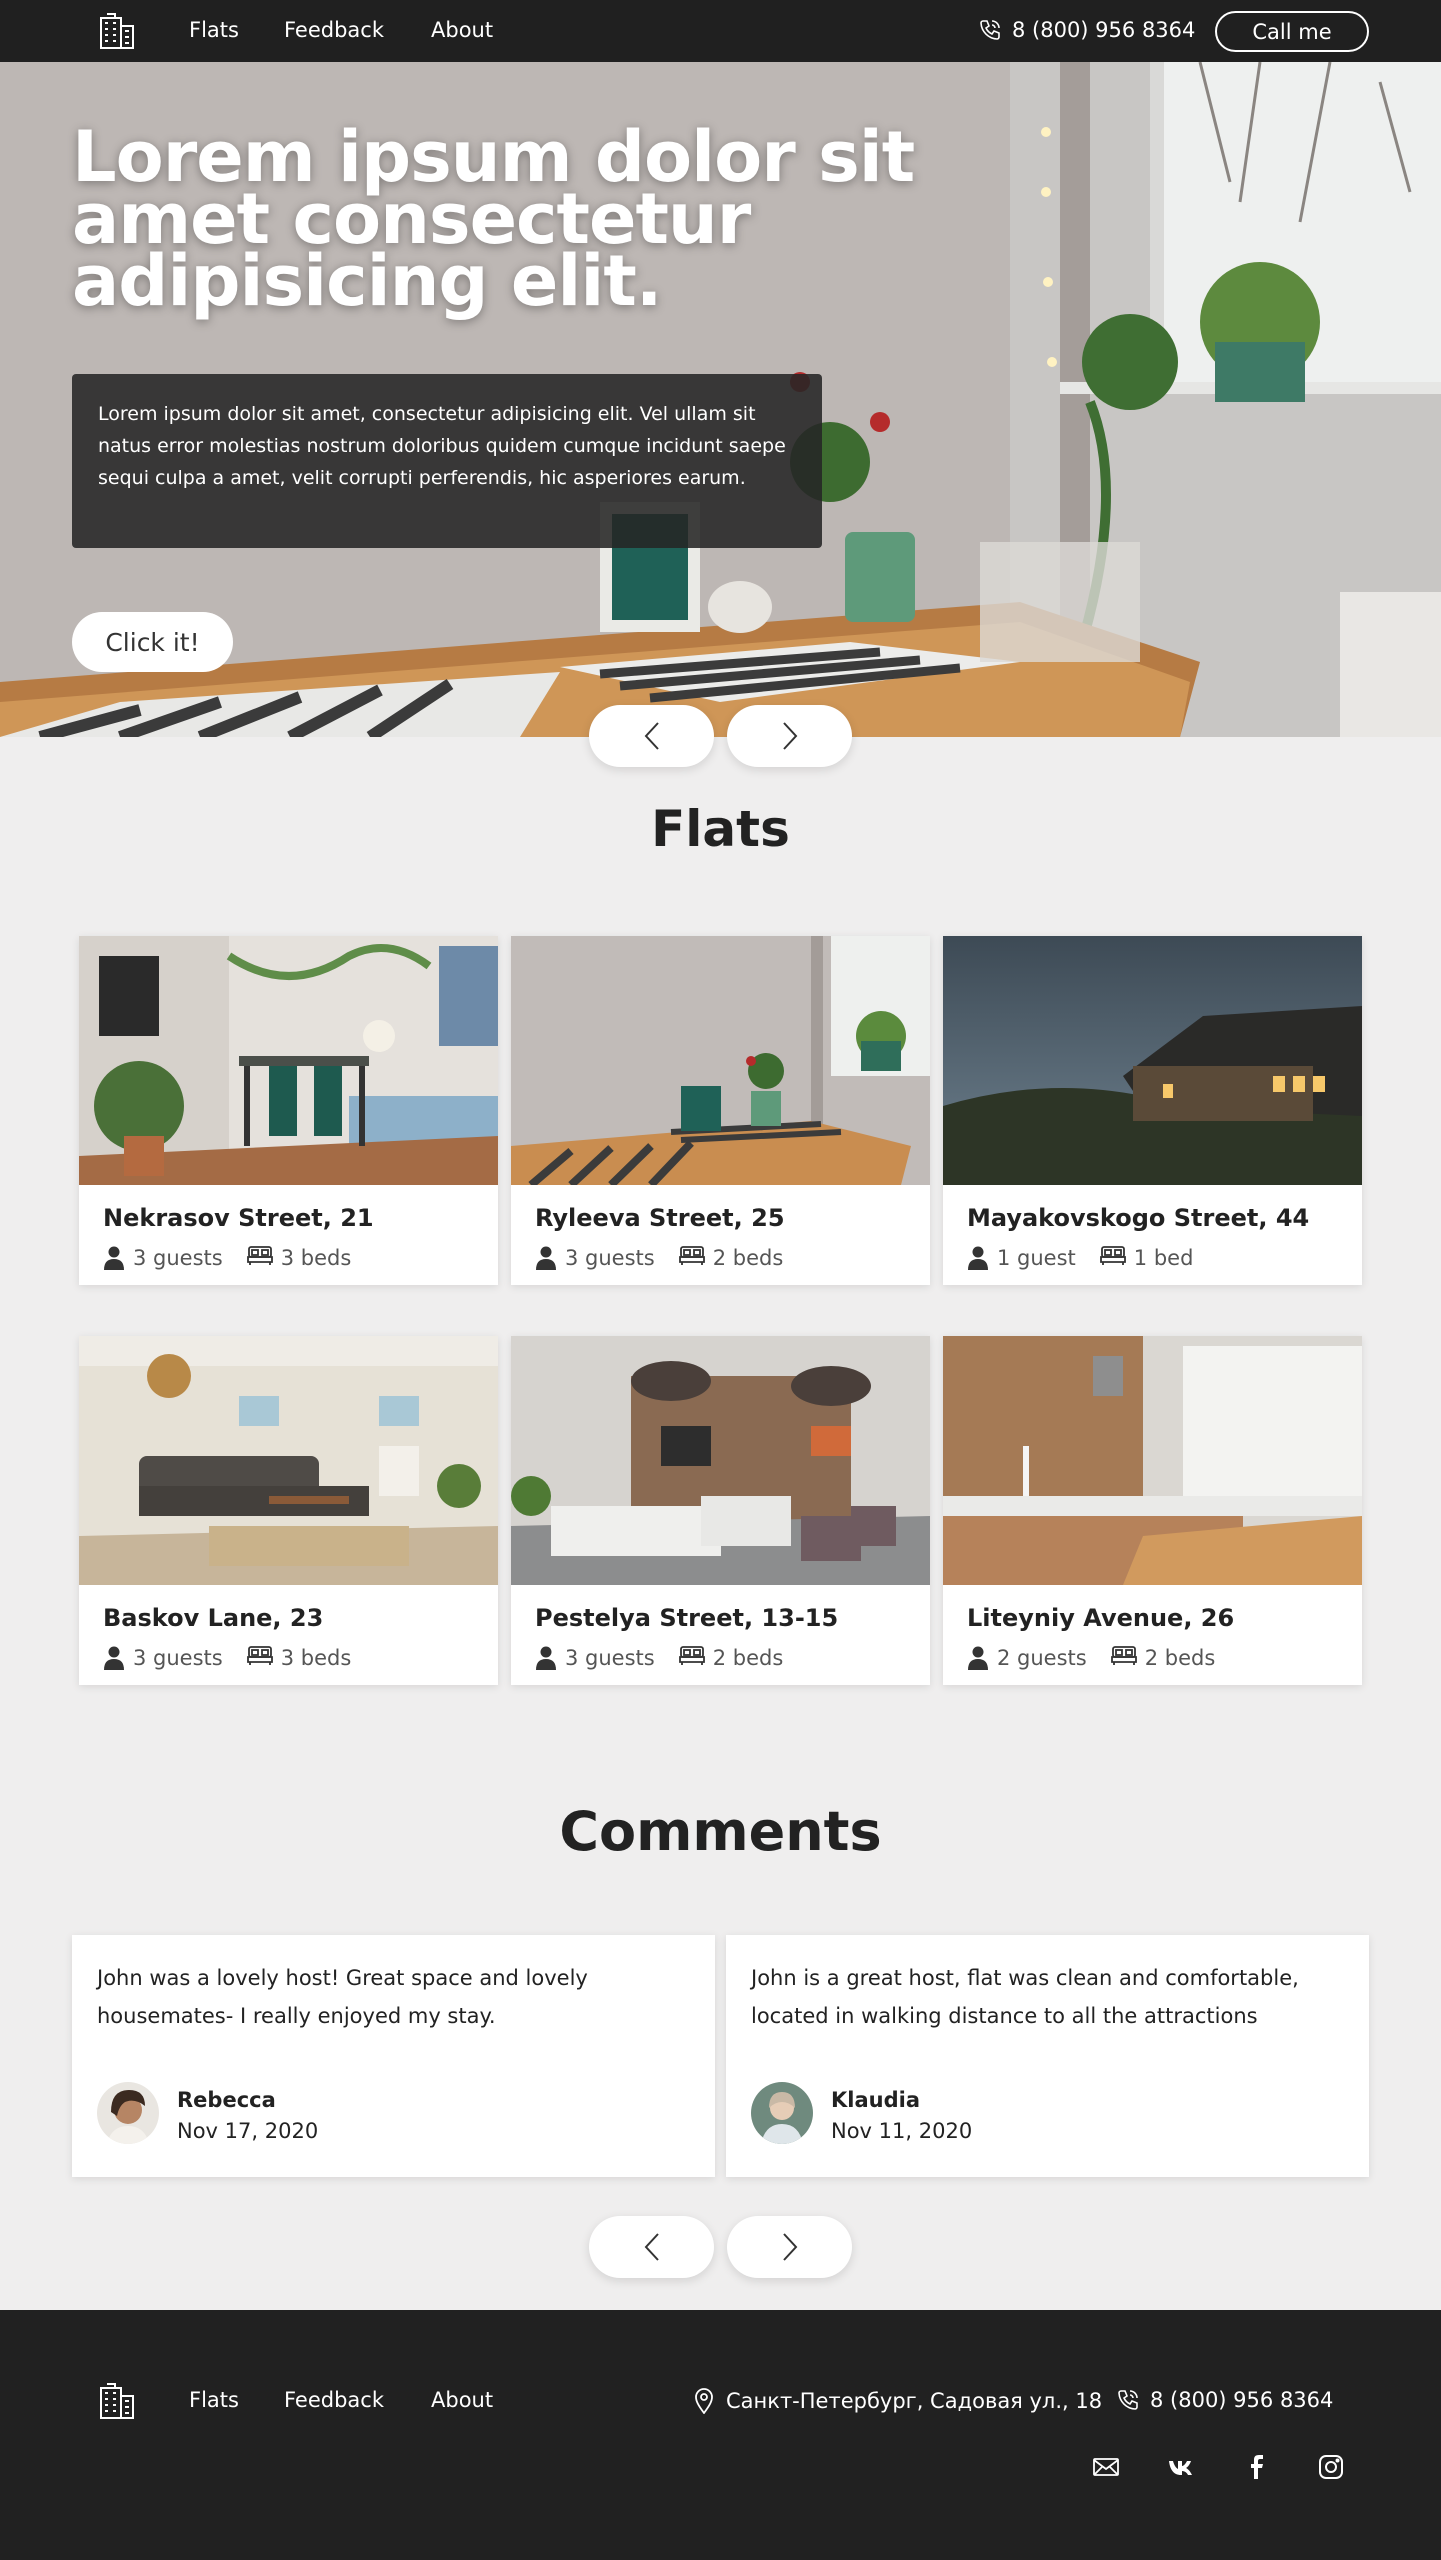 The height and width of the screenshot is (2560, 1441). I want to click on comment-author: Klaudia, so click(875, 2100).